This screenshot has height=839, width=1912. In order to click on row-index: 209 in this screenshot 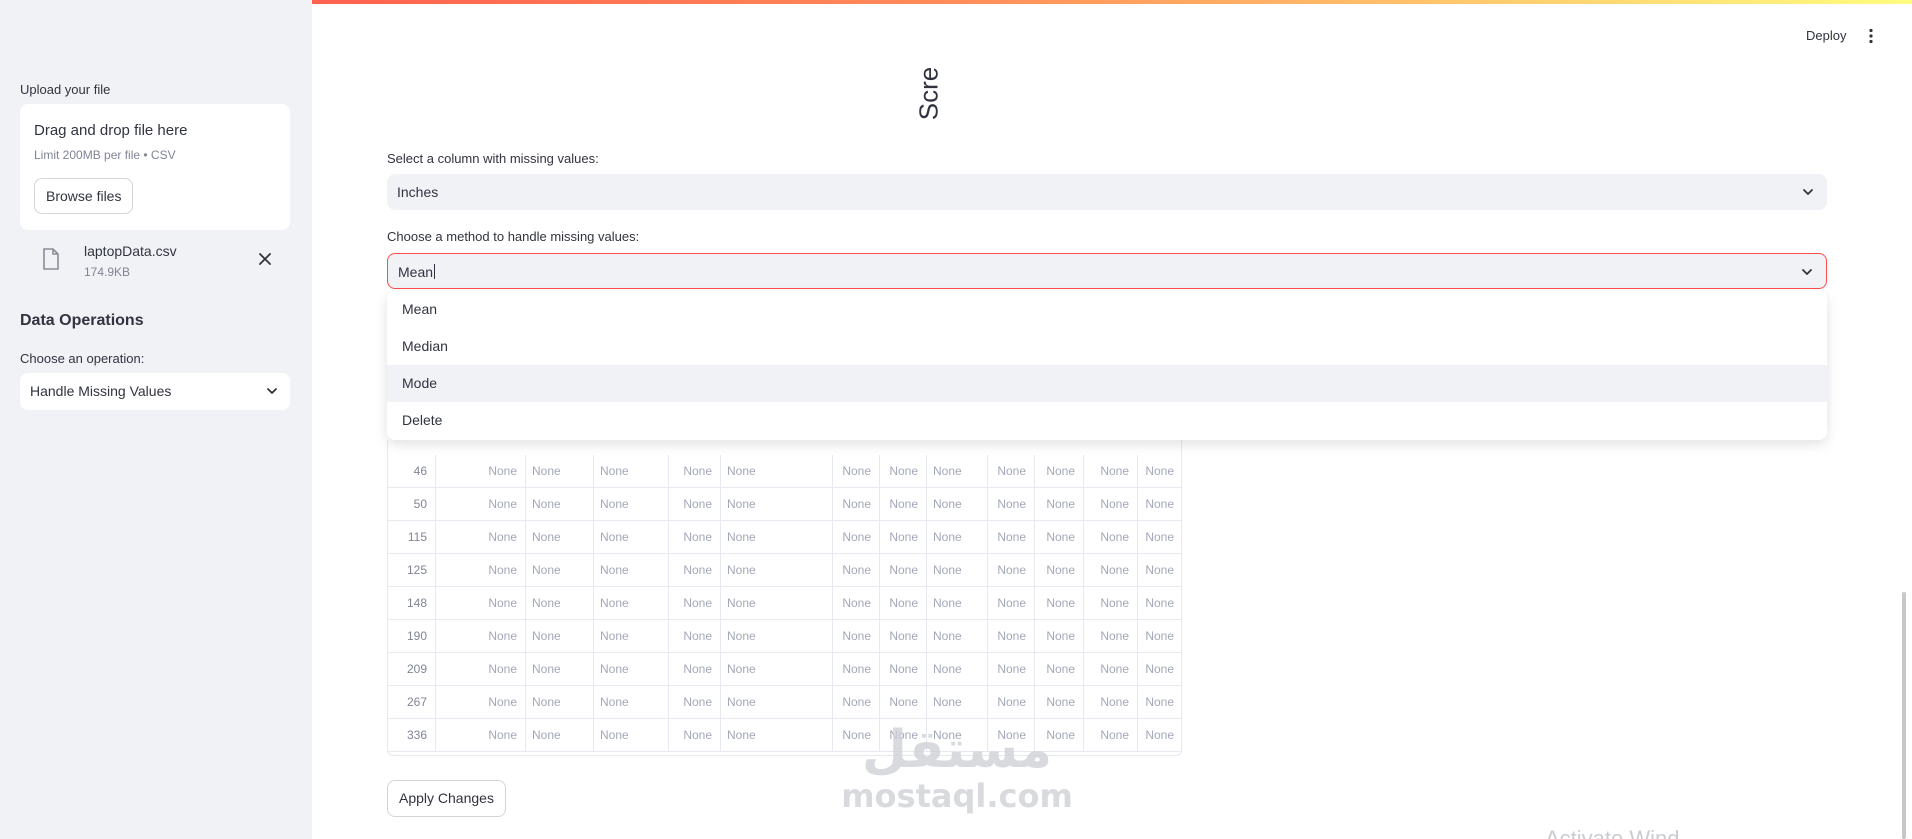, I will do `click(412, 669)`.